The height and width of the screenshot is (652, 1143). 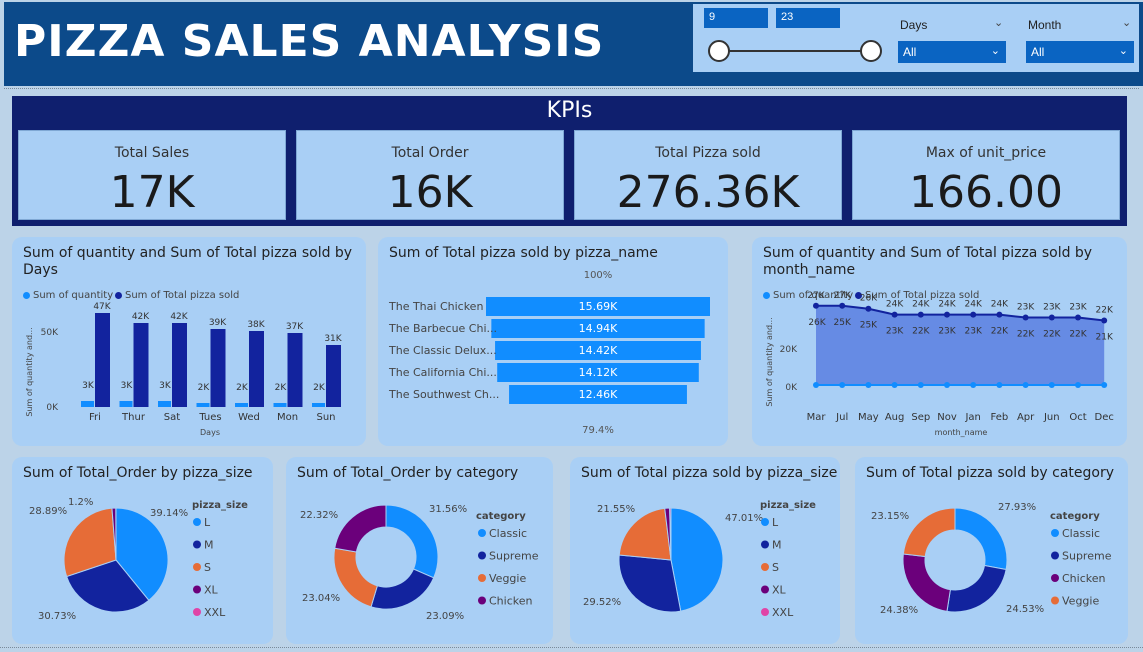 I want to click on slice-label: 29.52%, so click(x=602, y=602).